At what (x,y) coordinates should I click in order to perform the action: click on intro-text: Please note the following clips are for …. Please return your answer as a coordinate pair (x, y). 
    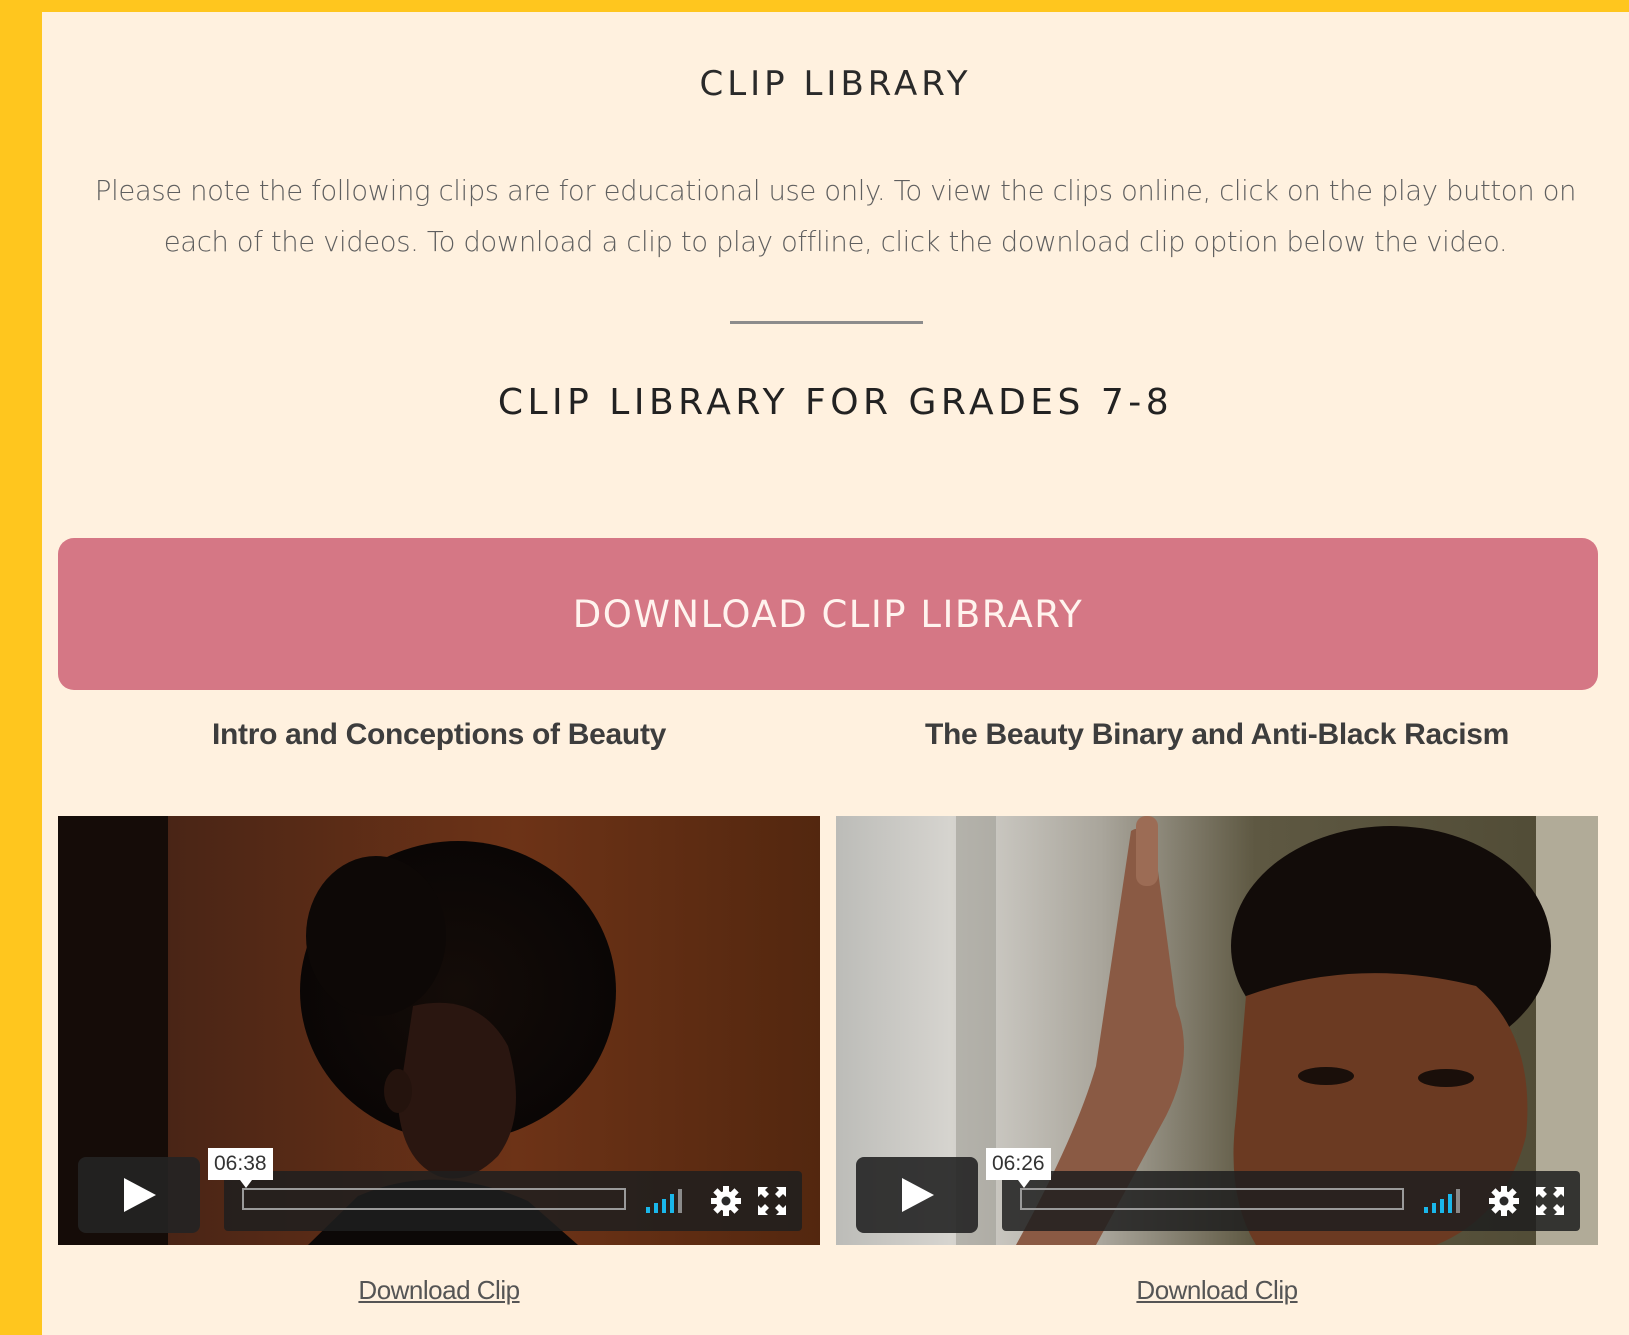
    Looking at the image, I should click on (835, 216).